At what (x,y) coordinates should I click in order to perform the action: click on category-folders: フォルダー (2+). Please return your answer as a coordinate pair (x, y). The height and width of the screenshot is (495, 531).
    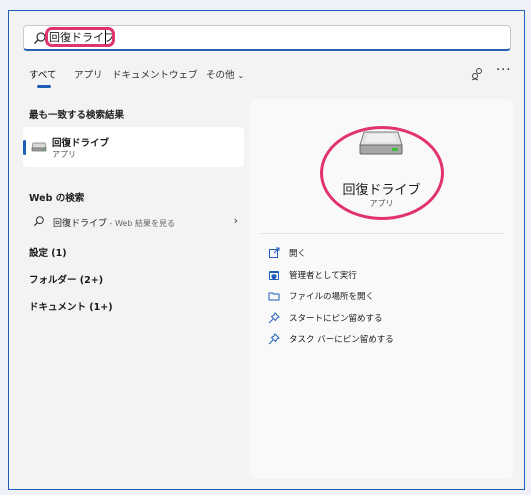
    Looking at the image, I should click on (66, 279).